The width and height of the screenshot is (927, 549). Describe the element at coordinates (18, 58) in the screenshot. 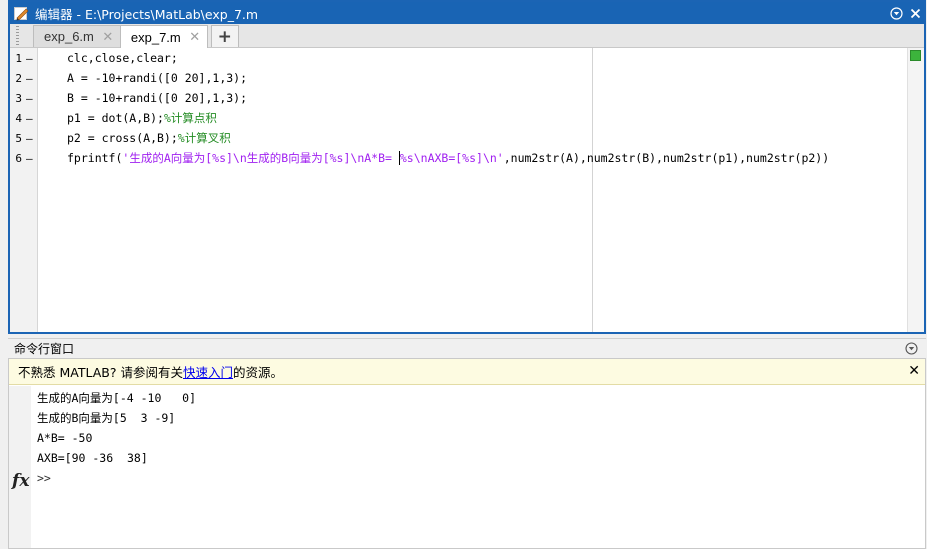

I see `line-number: 1` at that location.